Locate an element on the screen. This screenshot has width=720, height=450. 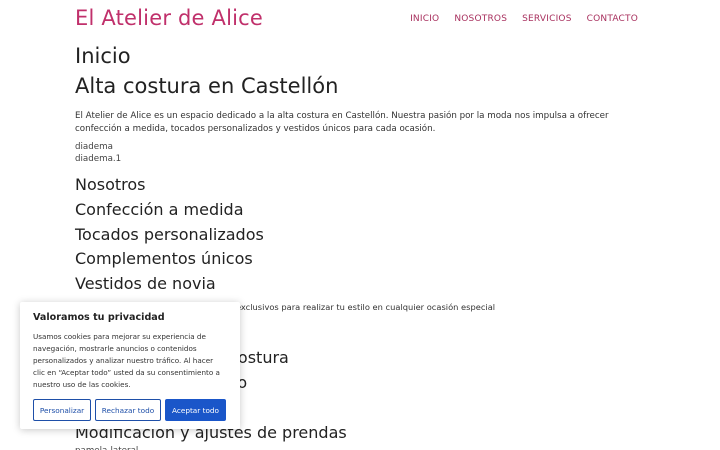
nav-servicios: SERVICIOS is located at coordinates (547, 19).